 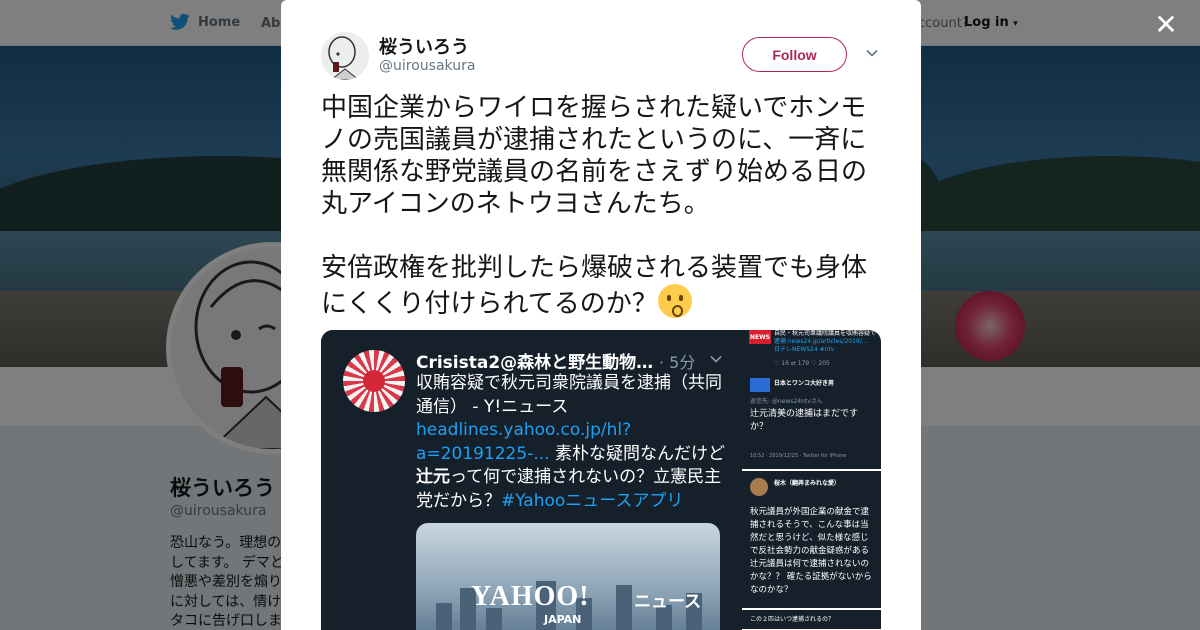 What do you see at coordinates (568, 576) in the screenshot?
I see `yahoo-news-card: YAHOO! ニュース JAPAN` at bounding box center [568, 576].